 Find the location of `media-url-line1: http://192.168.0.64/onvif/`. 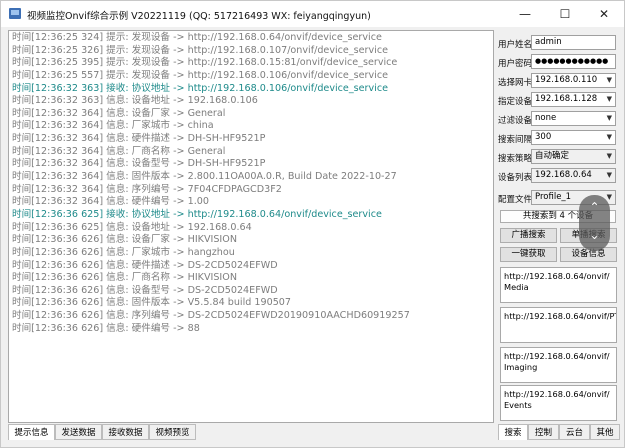

media-url-line1: http://192.168.0.64/onvif/ is located at coordinates (557, 276).